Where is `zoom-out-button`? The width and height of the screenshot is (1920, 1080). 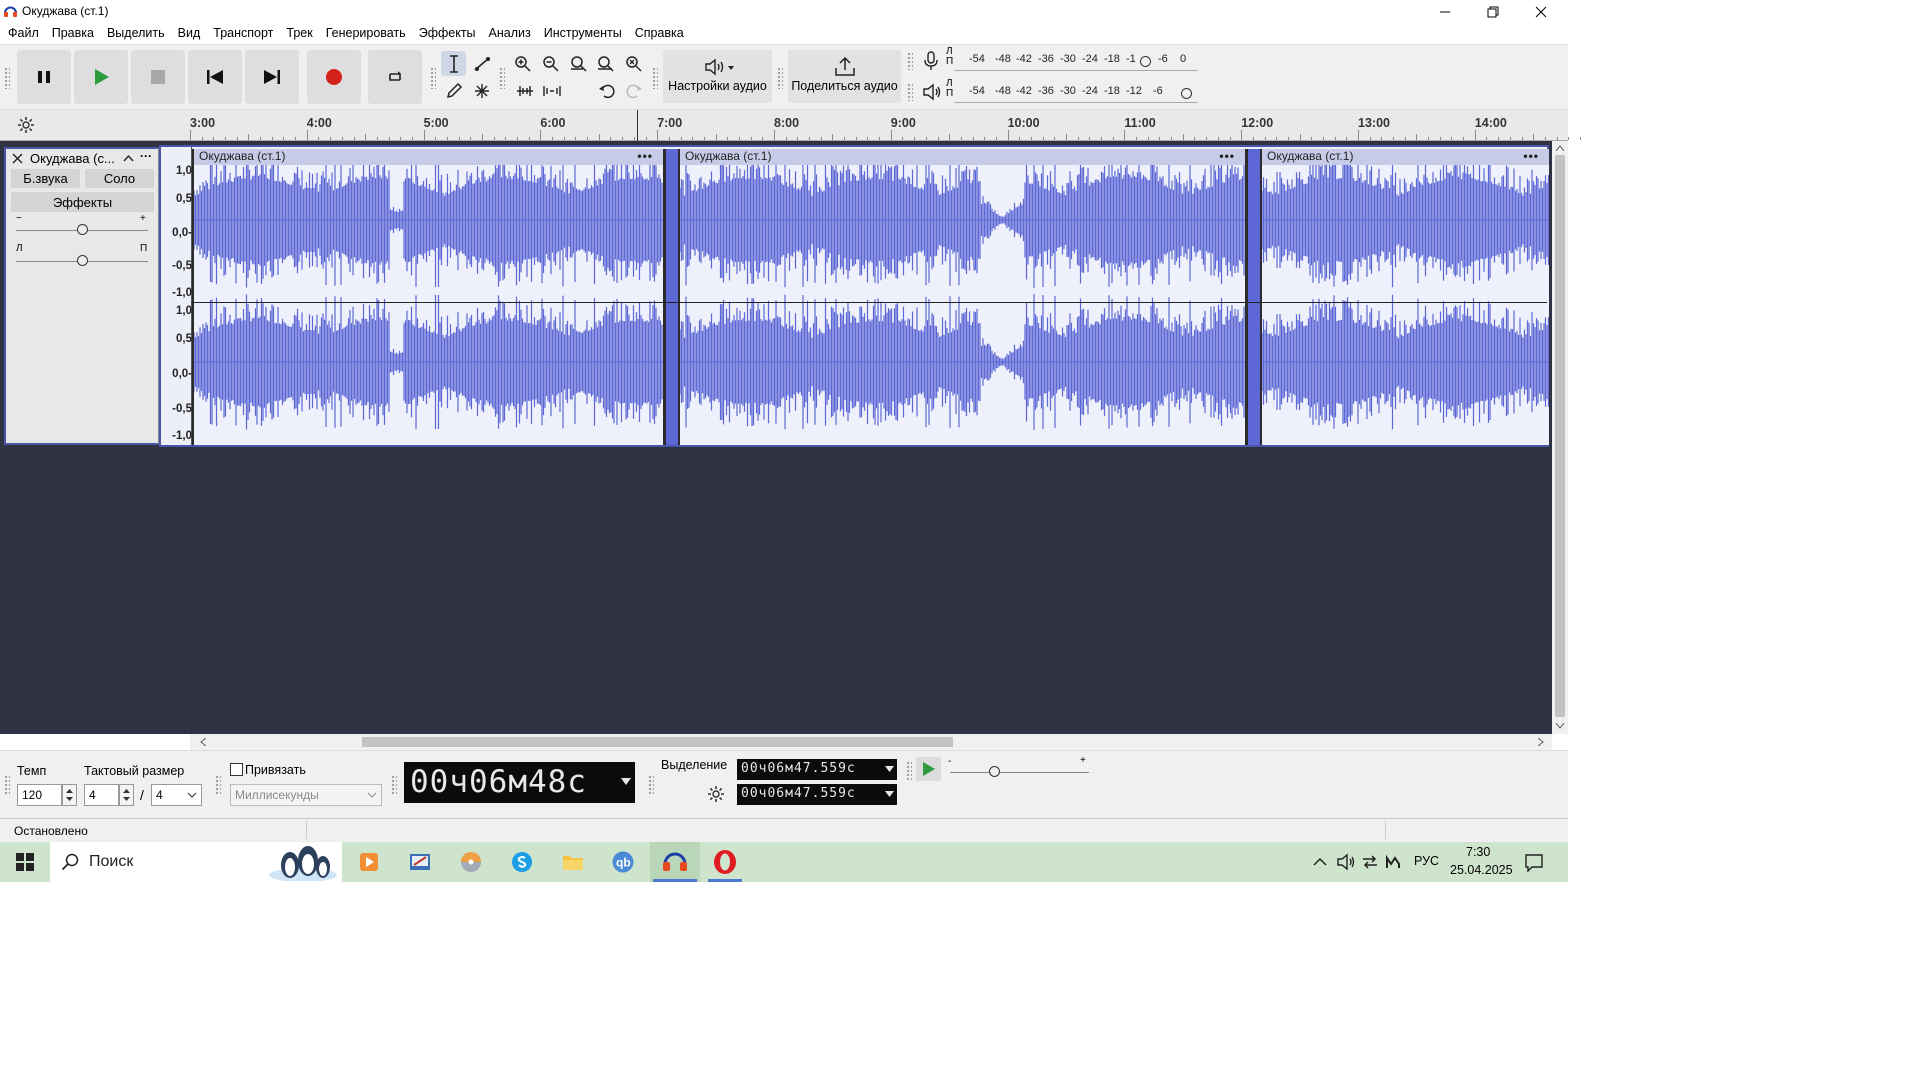 zoom-out-button is located at coordinates (550, 63).